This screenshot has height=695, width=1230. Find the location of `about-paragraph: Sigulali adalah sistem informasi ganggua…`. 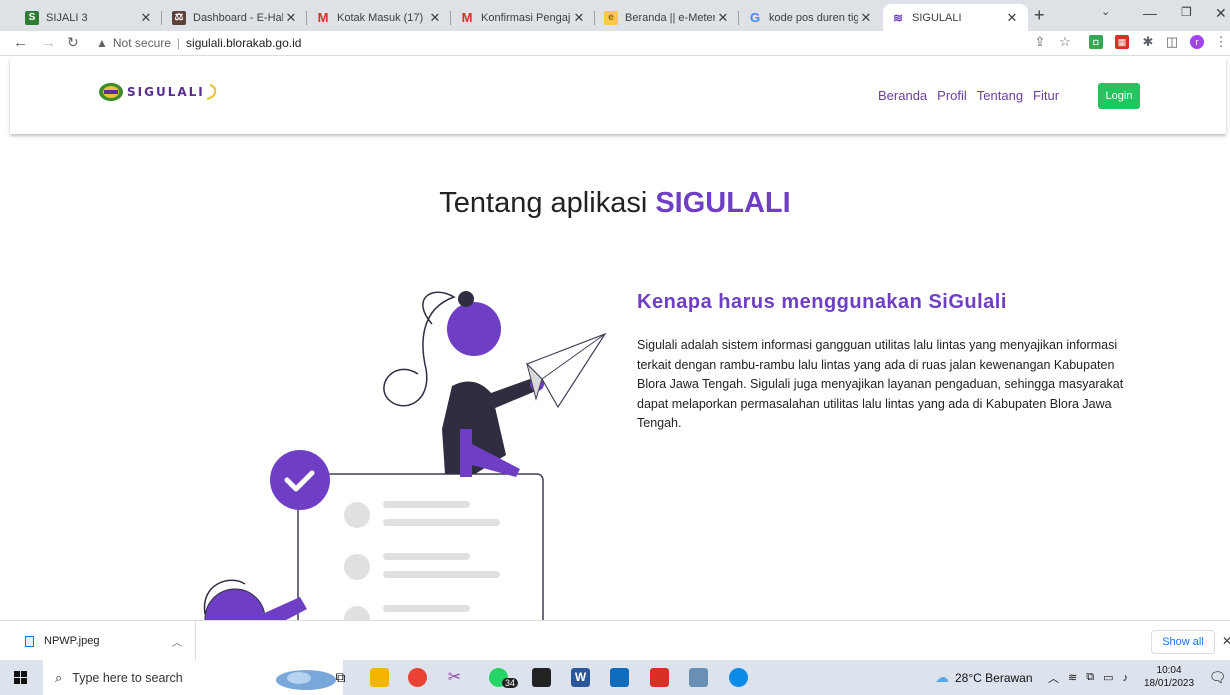

about-paragraph: Sigulali adalah sistem informasi ganggua… is located at coordinates (880, 384).